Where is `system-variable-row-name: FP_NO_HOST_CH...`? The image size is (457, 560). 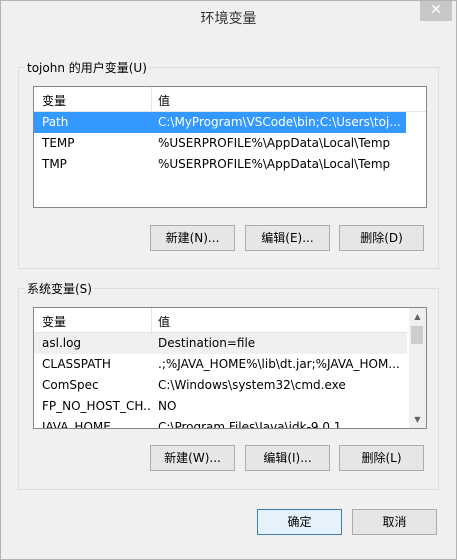 system-variable-row-name: FP_NO_HOST_CH... is located at coordinates (96, 406).